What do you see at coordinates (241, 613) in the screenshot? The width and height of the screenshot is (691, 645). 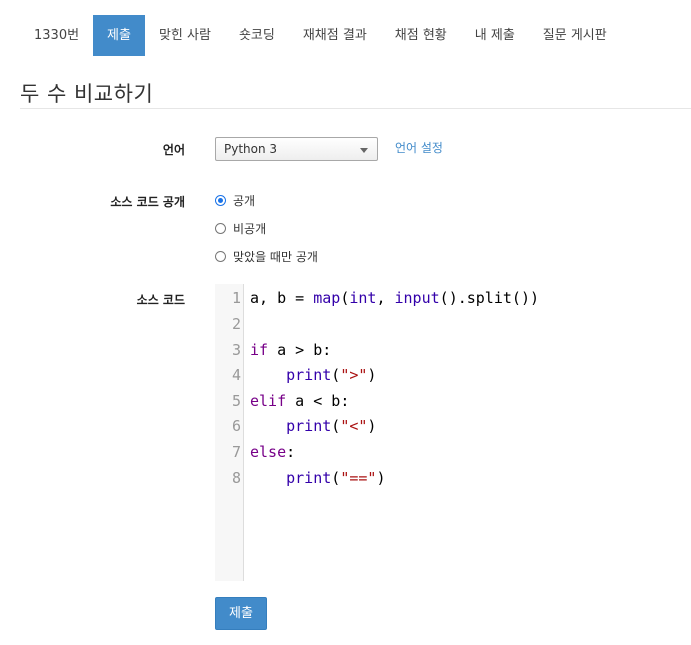 I see `submit-button: 제출` at bounding box center [241, 613].